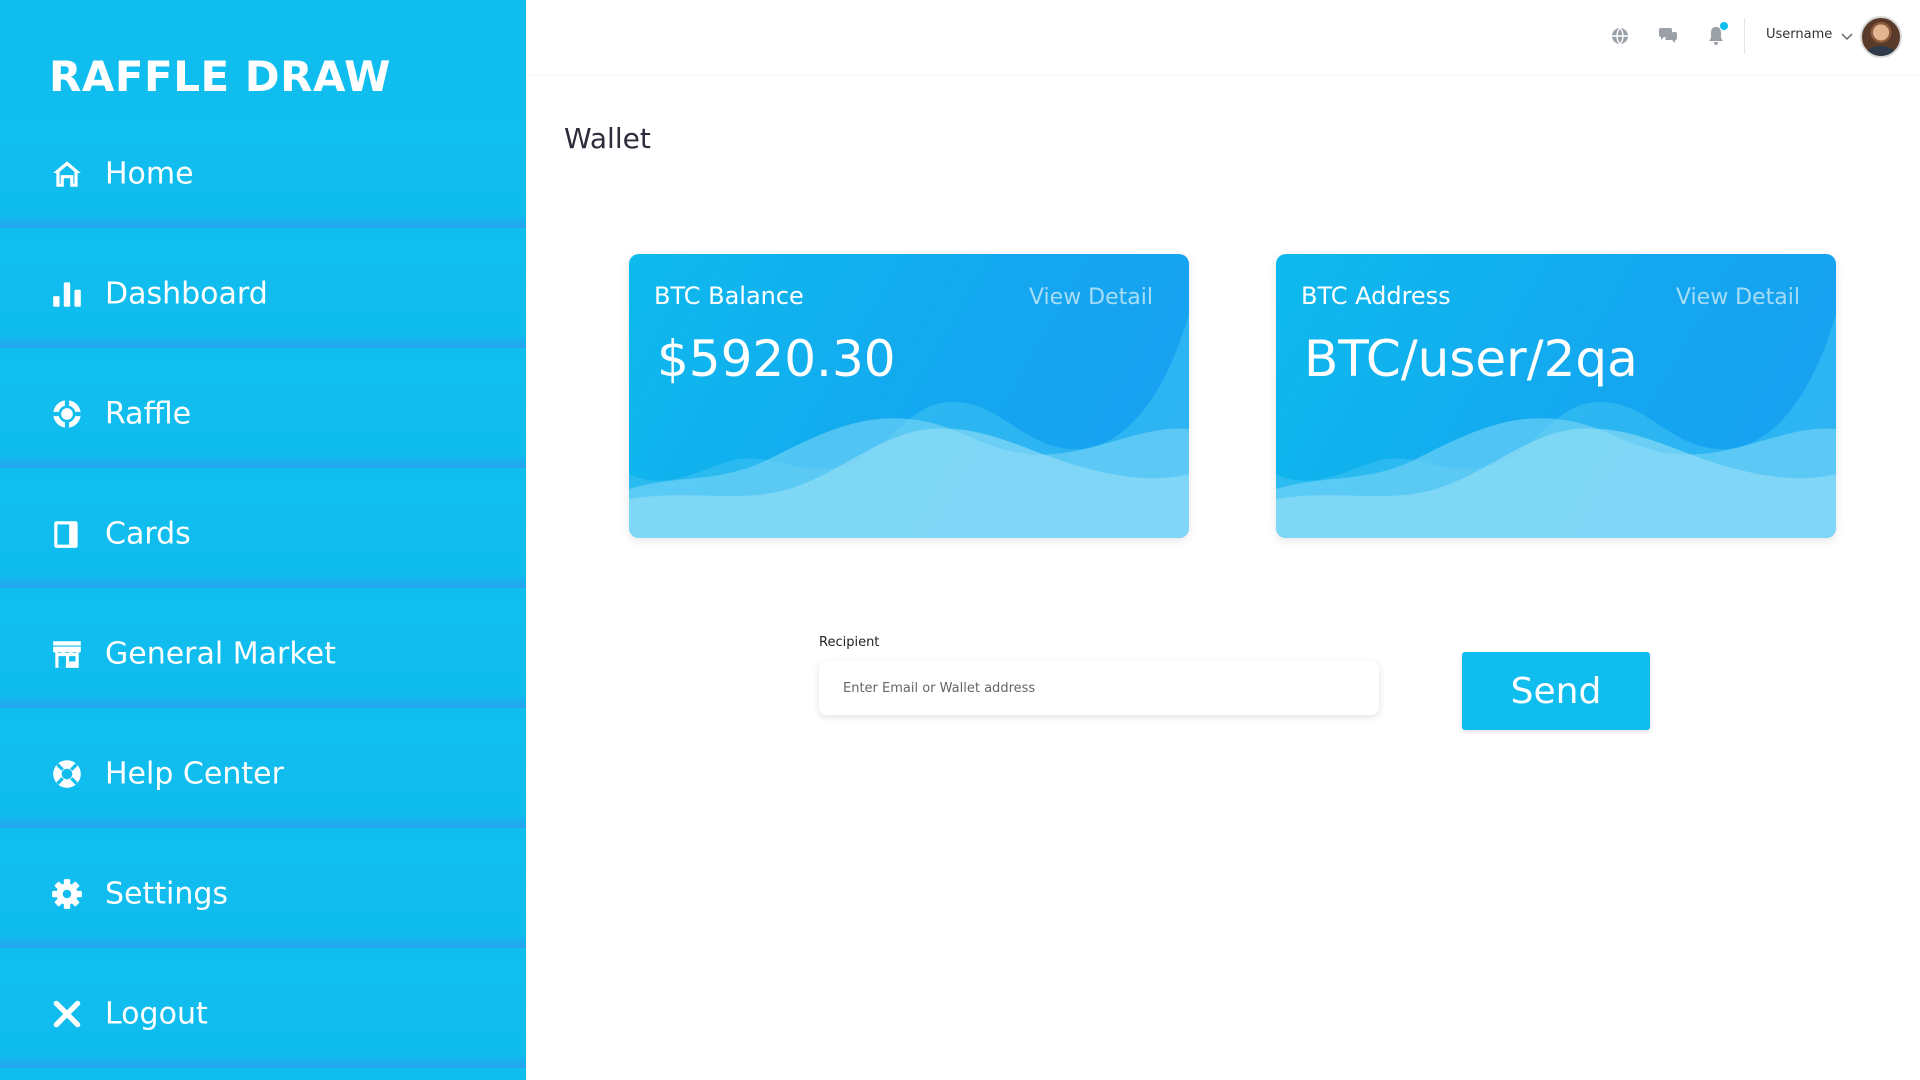 The height and width of the screenshot is (1080, 1920). Describe the element at coordinates (194, 774) in the screenshot. I see `sidebar-item-label: Help Center` at that location.